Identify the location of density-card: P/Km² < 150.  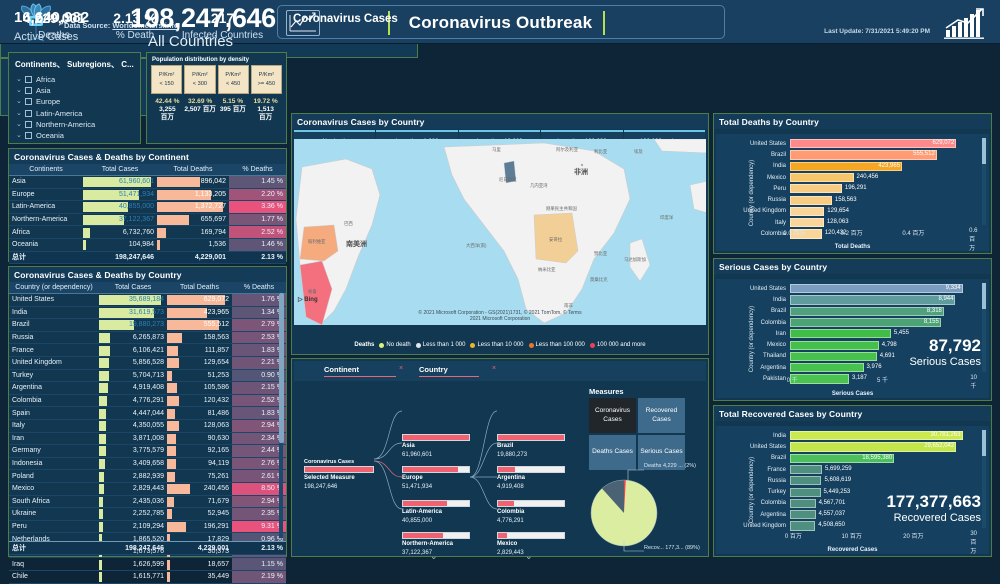
(167, 79).